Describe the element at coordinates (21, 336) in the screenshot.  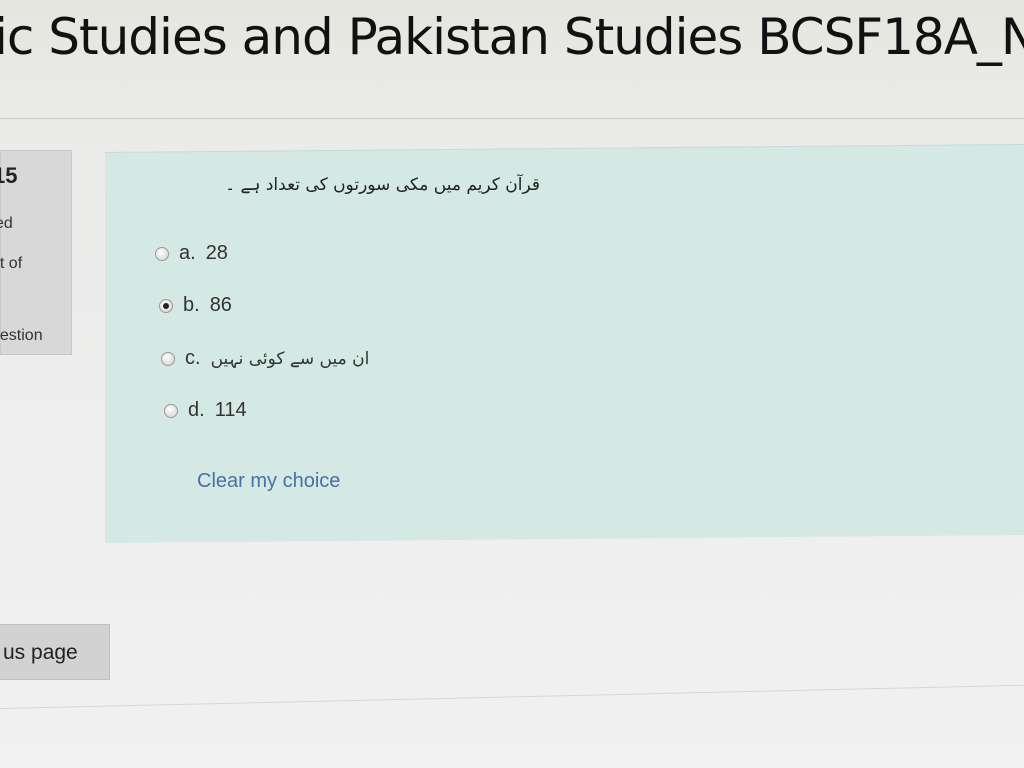
I see `flag-question-link: uestion` at that location.